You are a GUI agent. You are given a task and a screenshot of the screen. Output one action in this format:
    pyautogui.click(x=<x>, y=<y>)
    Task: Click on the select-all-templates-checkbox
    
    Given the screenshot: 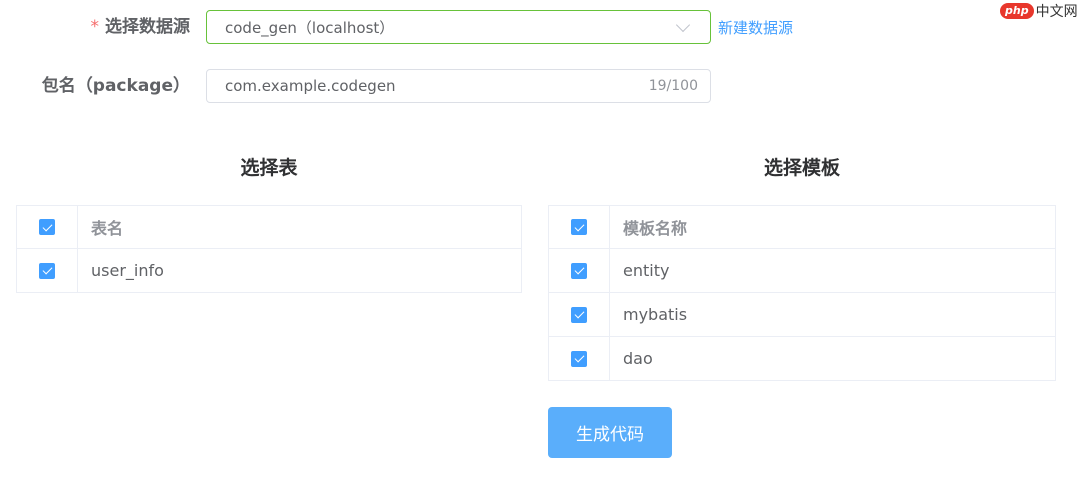 What is the action you would take?
    pyautogui.click(x=579, y=227)
    